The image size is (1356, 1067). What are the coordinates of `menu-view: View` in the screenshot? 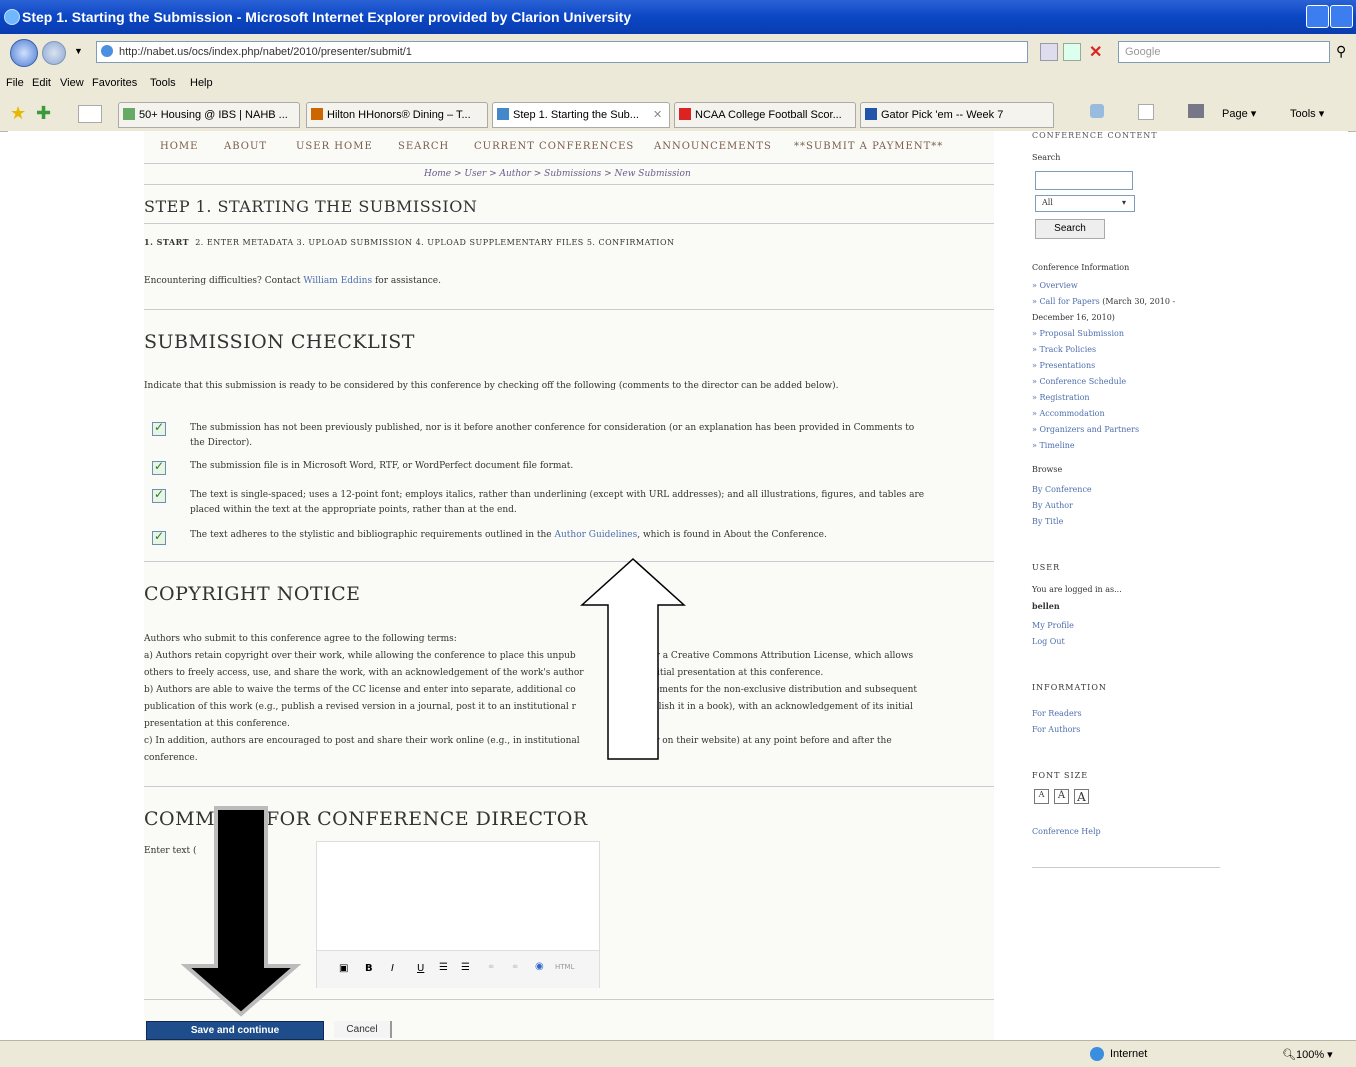 It's located at (72, 83).